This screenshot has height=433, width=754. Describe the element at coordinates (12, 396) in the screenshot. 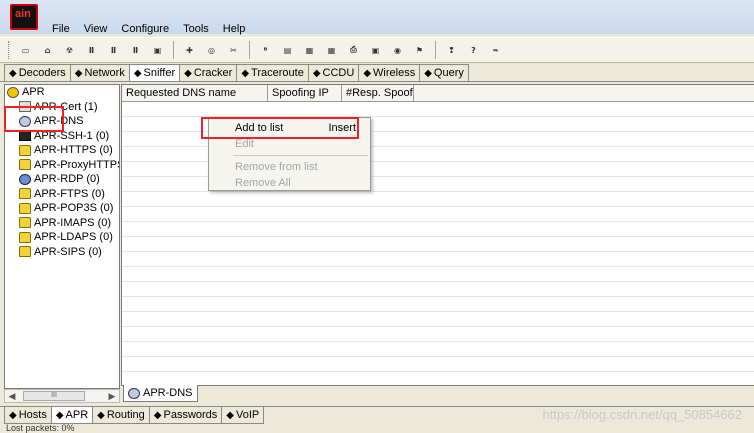

I see `scroll-left-arrow-icon: ◀` at that location.